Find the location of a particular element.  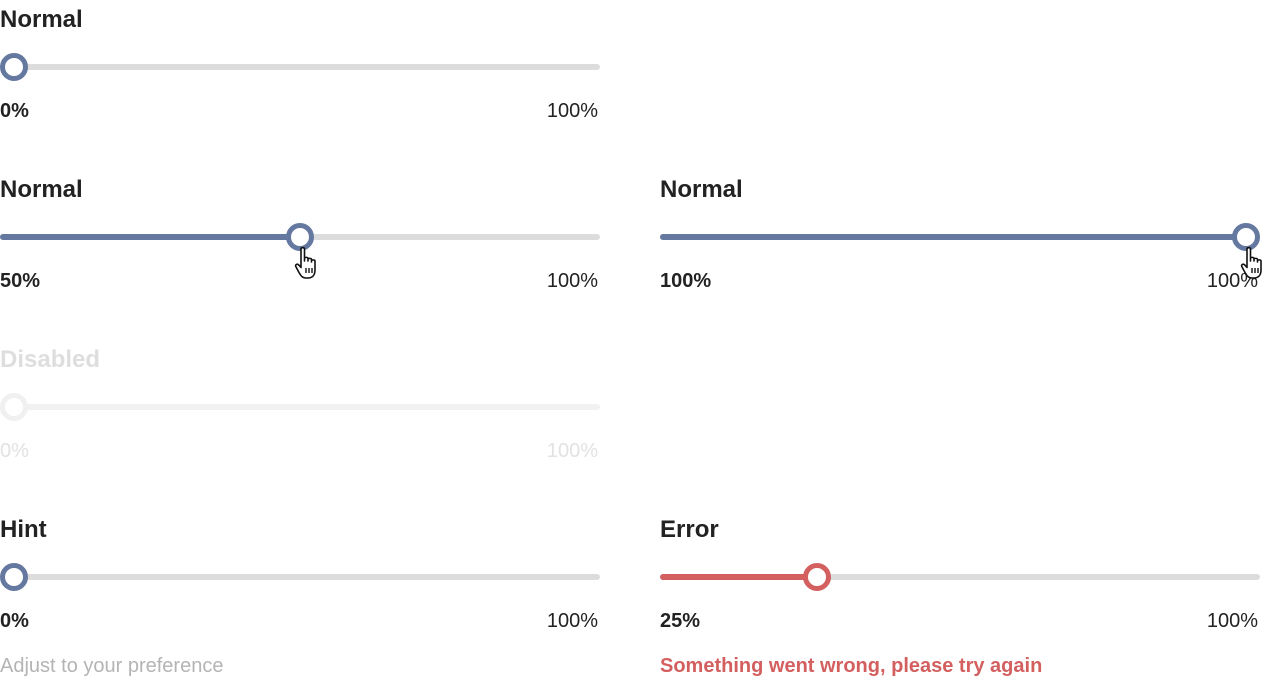

slider-error-text: Something went wrong, please try again is located at coordinates (851, 666).